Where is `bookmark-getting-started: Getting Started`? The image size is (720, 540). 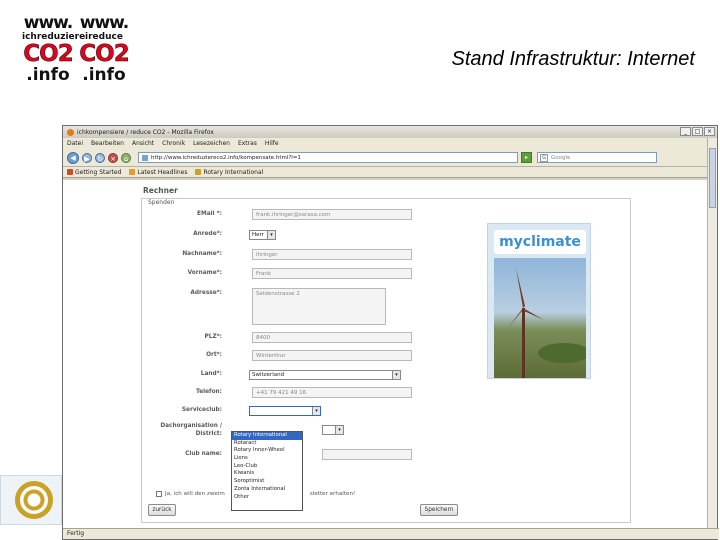 bookmark-getting-started: Getting Started is located at coordinates (94, 172).